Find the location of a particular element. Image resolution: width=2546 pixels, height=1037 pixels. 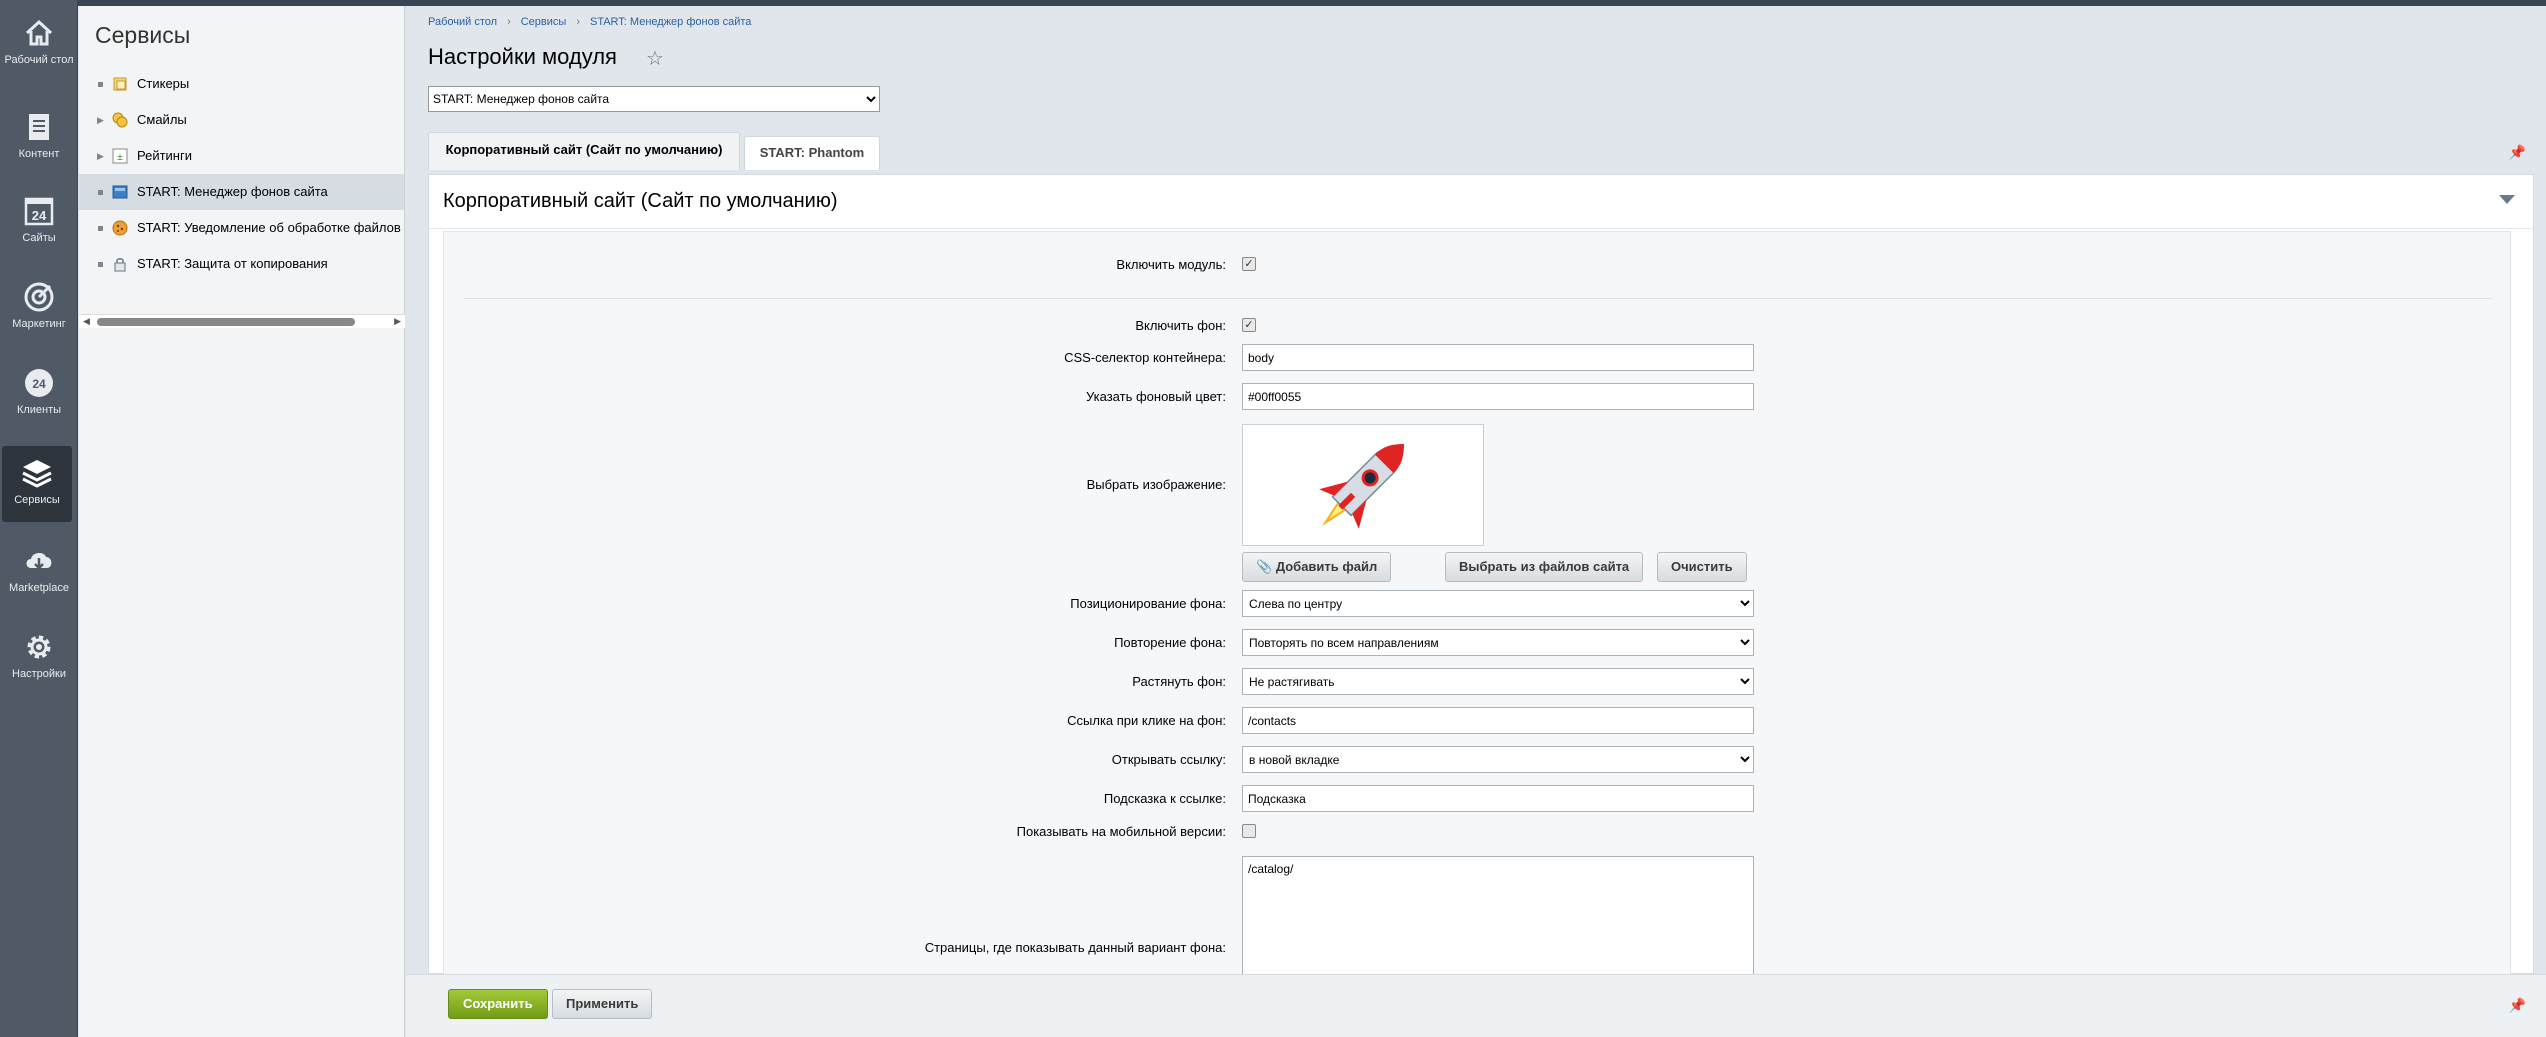

pages-textarea: /catalog/ is located at coordinates (1498, 916).